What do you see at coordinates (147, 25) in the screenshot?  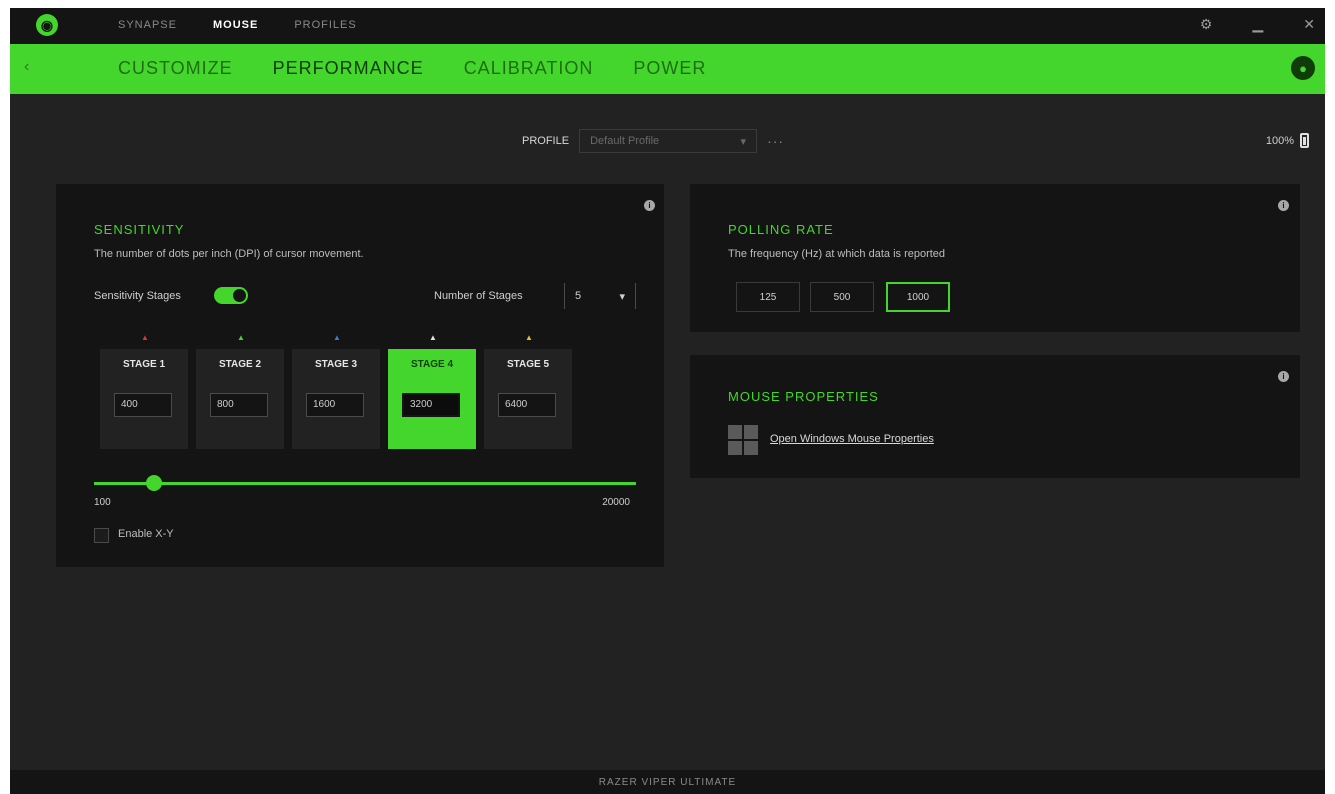 I see `nav-synapse: SYNAPSE` at bounding box center [147, 25].